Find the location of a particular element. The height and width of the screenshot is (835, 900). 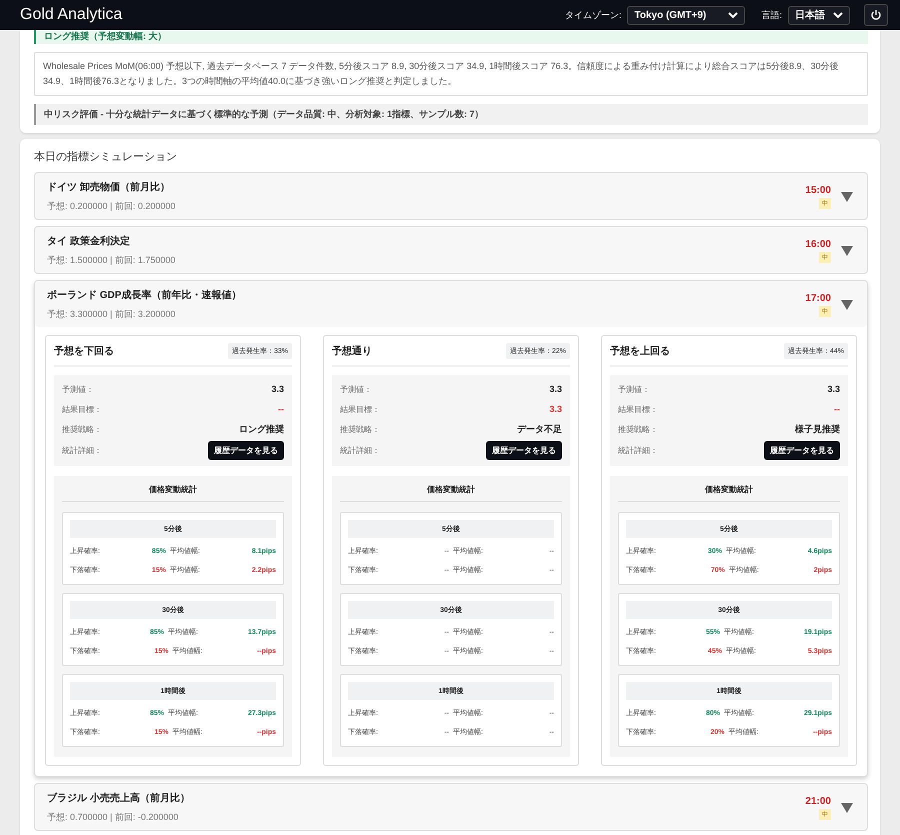

power-button is located at coordinates (876, 15).